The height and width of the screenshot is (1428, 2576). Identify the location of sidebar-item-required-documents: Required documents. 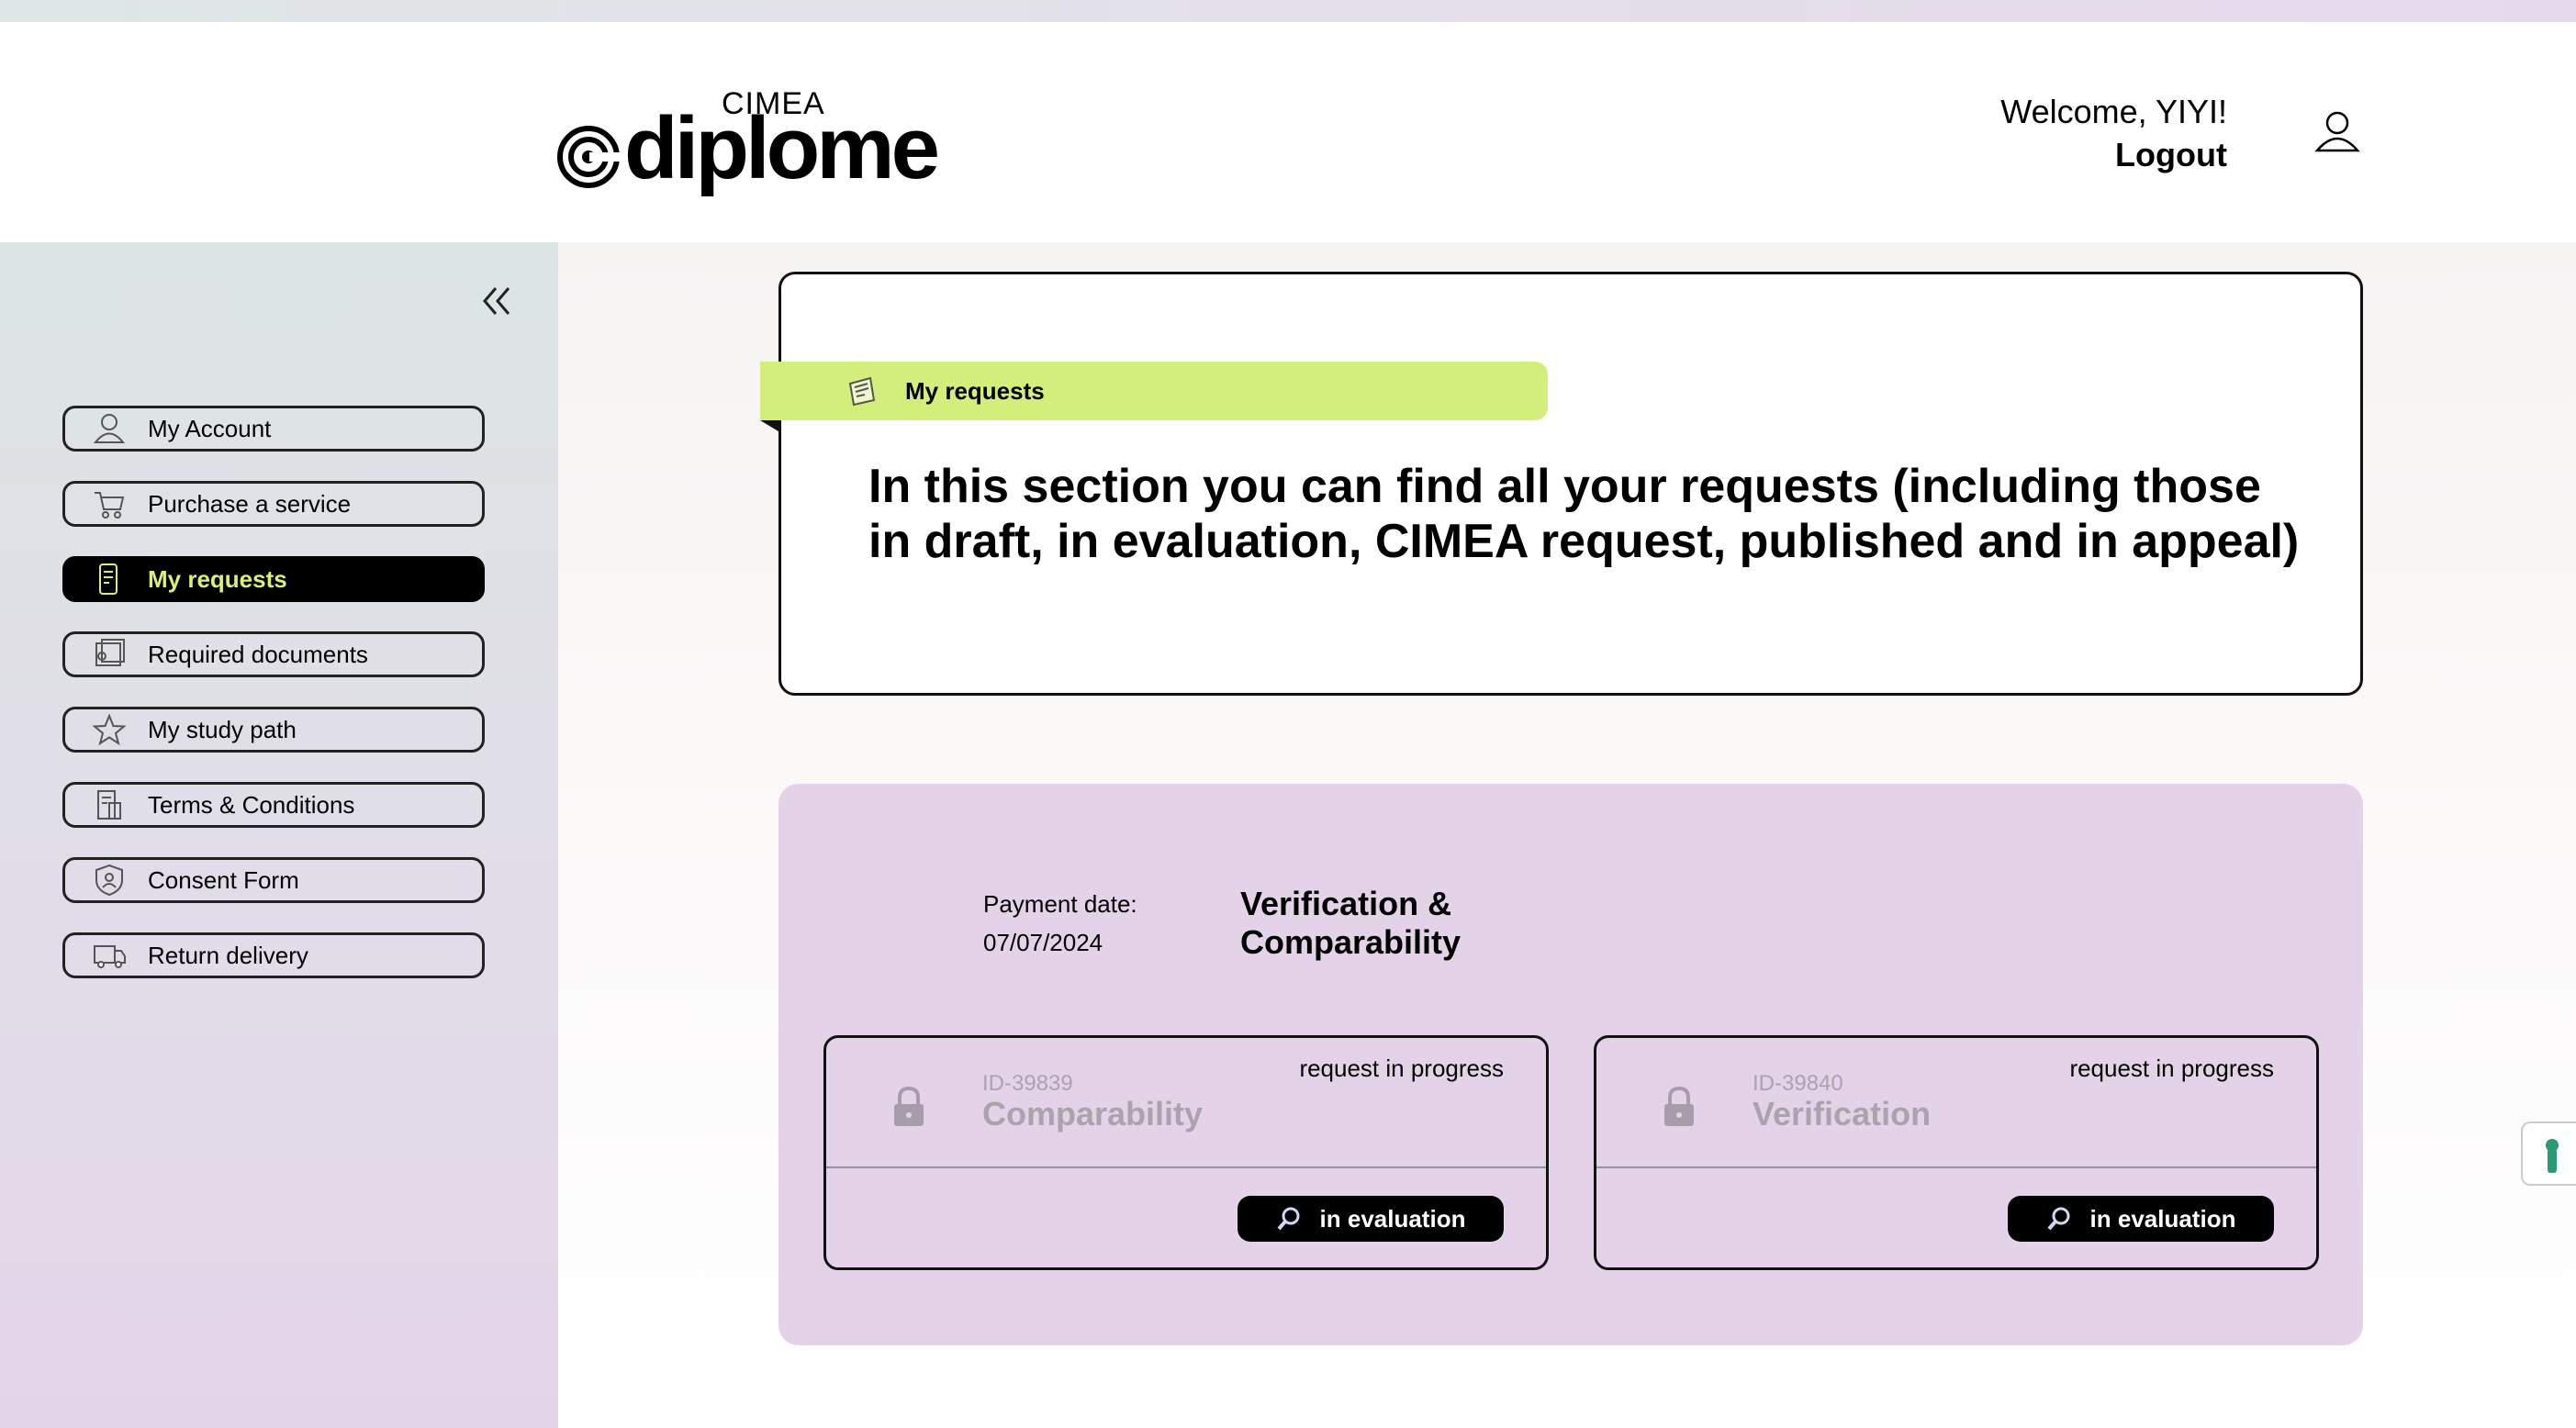
(273, 654).